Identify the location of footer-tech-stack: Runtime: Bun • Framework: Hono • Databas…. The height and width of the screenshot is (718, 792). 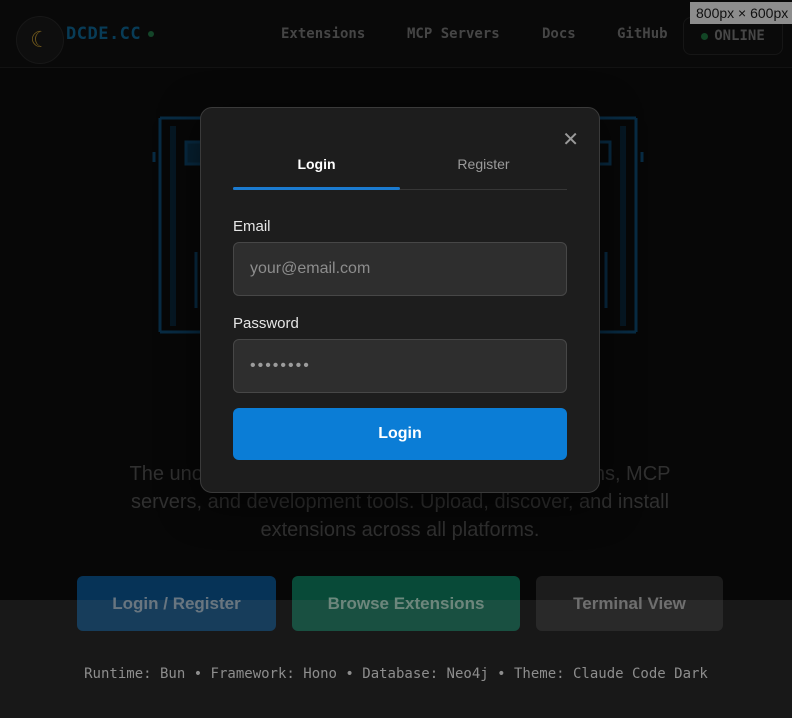
(396, 674).